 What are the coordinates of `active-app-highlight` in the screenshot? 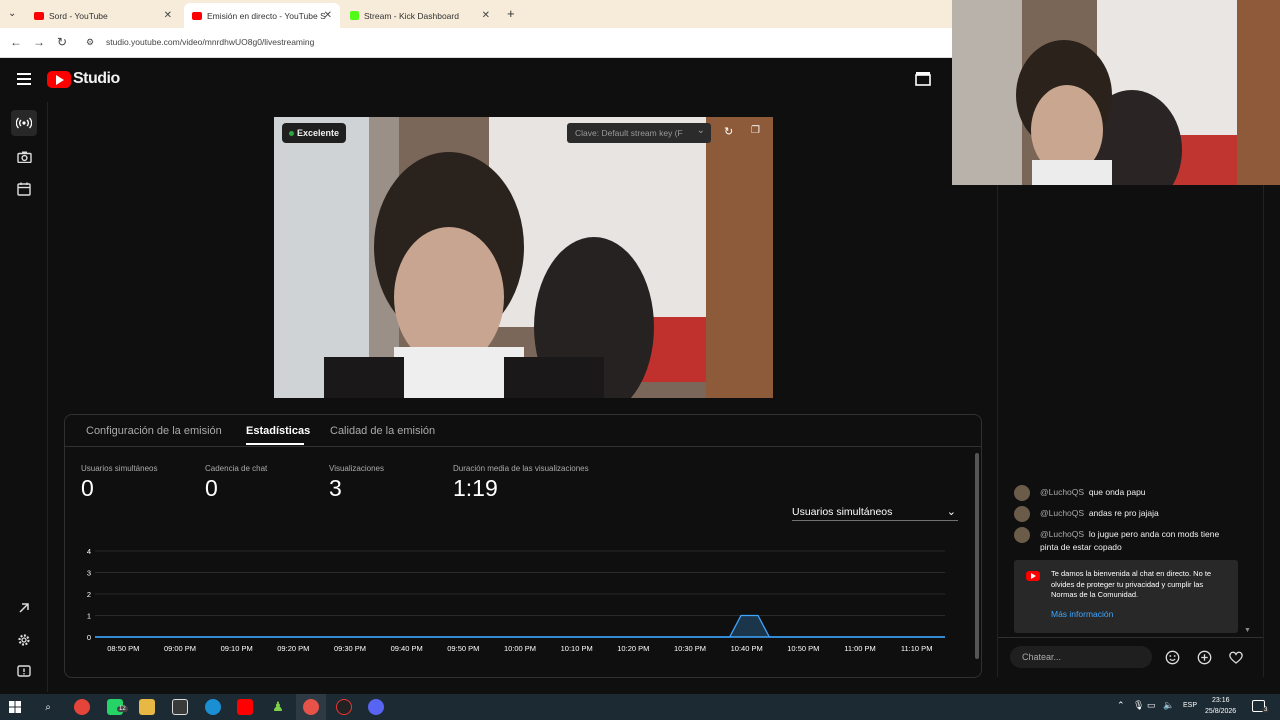 It's located at (311, 707).